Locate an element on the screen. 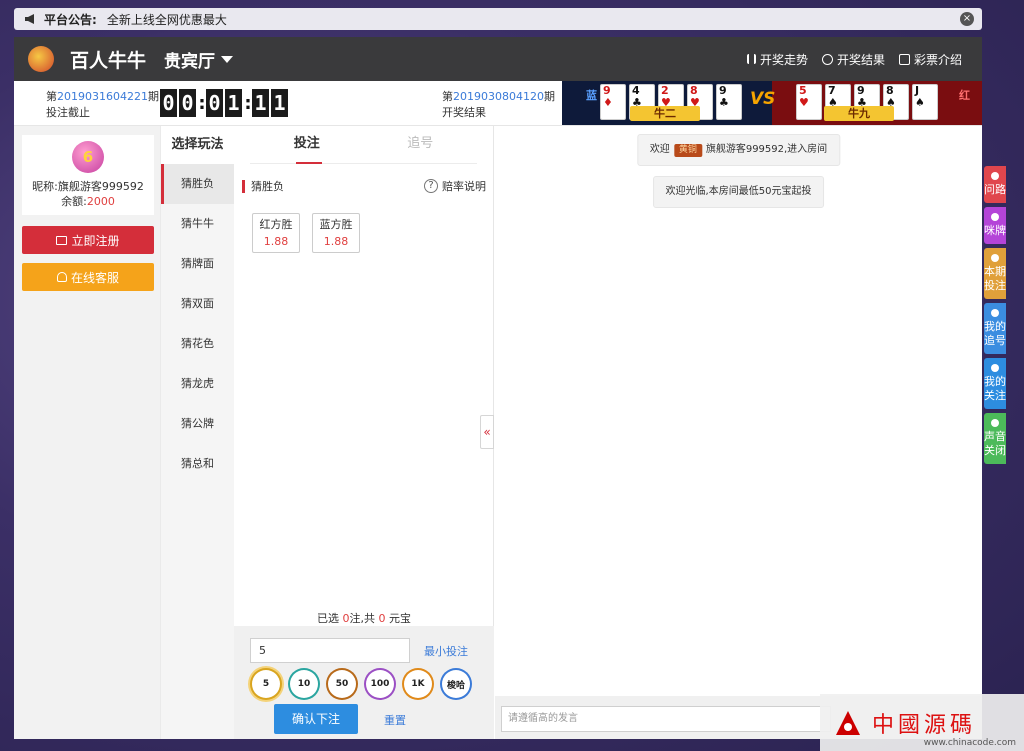  play-item: 猜花色 is located at coordinates (197, 344).